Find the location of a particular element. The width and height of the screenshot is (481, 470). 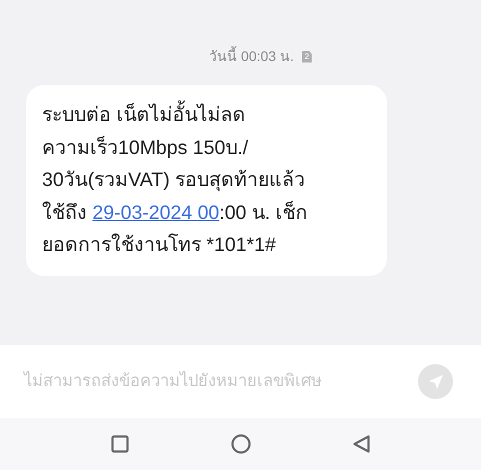

sim-card-icon: 2 is located at coordinates (307, 56).